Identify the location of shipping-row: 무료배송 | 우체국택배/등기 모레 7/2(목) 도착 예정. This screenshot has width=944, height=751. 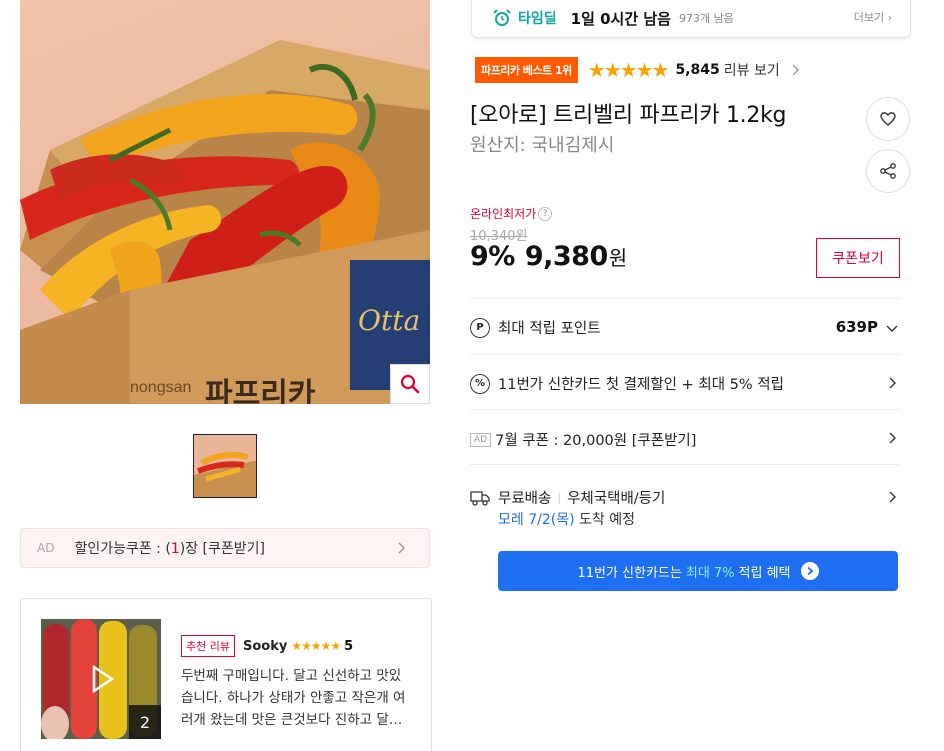
(685, 504).